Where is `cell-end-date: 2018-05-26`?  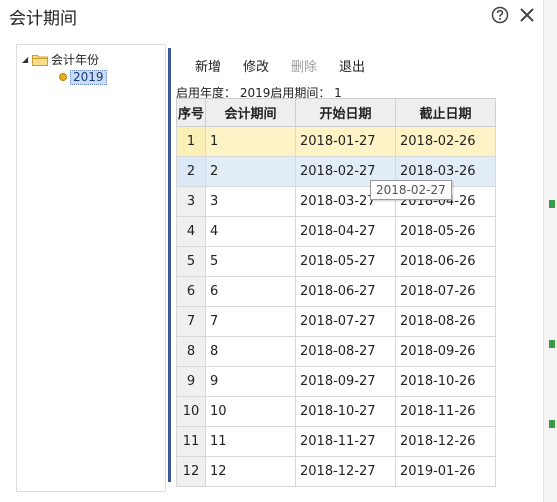 cell-end-date: 2018-05-26 is located at coordinates (445, 231).